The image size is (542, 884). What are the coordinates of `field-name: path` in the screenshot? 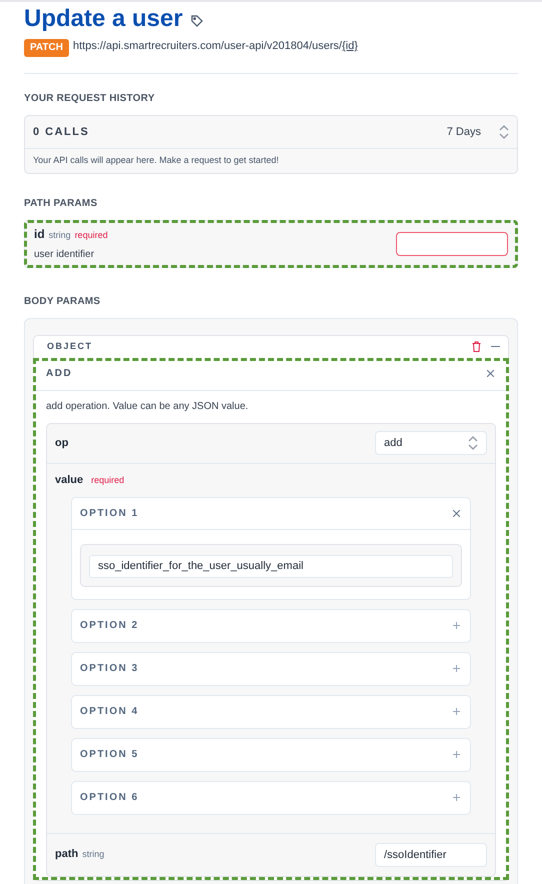 It's located at (66, 854).